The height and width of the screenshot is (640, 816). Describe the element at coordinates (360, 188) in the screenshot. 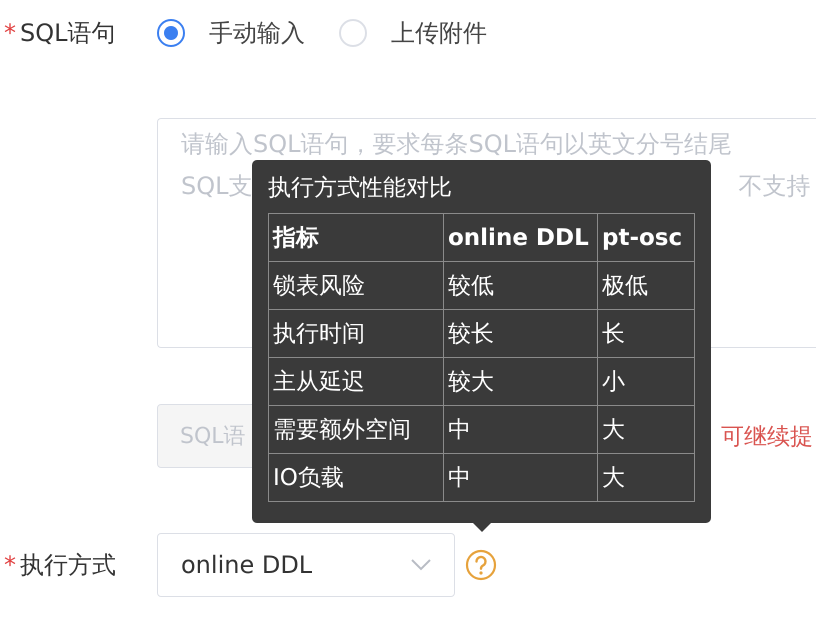

I see `tooltip-title: 执行方式性能对比` at that location.